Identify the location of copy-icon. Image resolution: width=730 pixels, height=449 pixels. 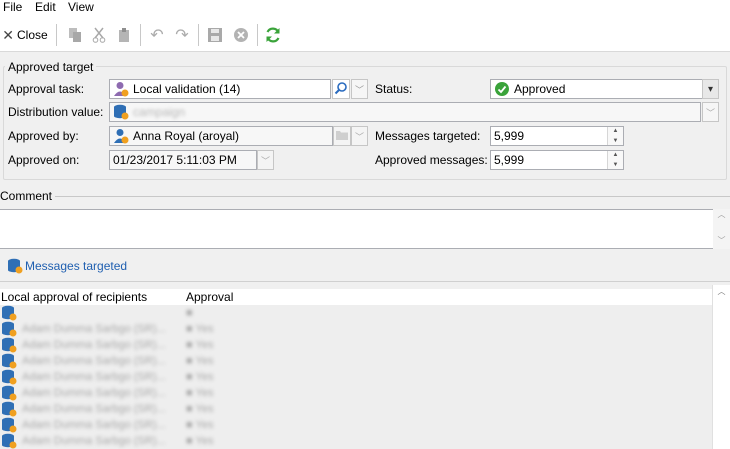
(75, 35).